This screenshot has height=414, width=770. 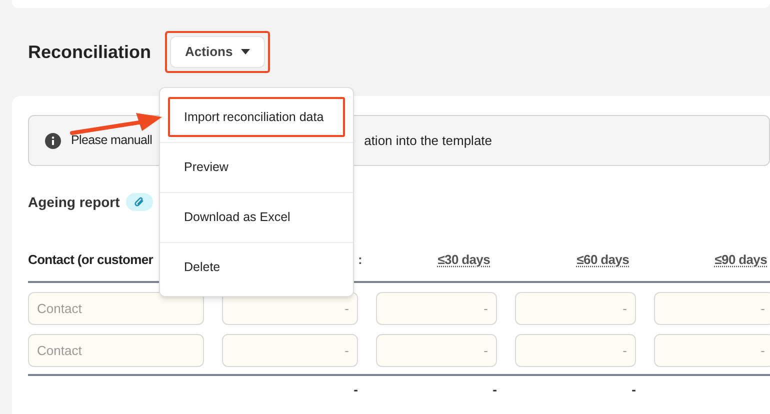 I want to click on column-header: :, so click(x=359, y=260).